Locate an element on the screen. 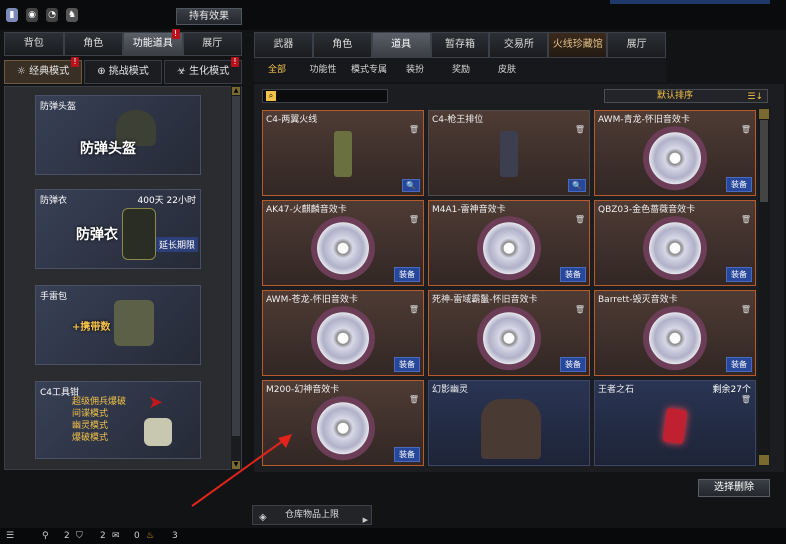 This screenshot has width=786, height=544. mode-challenge: ⊕ 挑战模式 is located at coordinates (123, 72).